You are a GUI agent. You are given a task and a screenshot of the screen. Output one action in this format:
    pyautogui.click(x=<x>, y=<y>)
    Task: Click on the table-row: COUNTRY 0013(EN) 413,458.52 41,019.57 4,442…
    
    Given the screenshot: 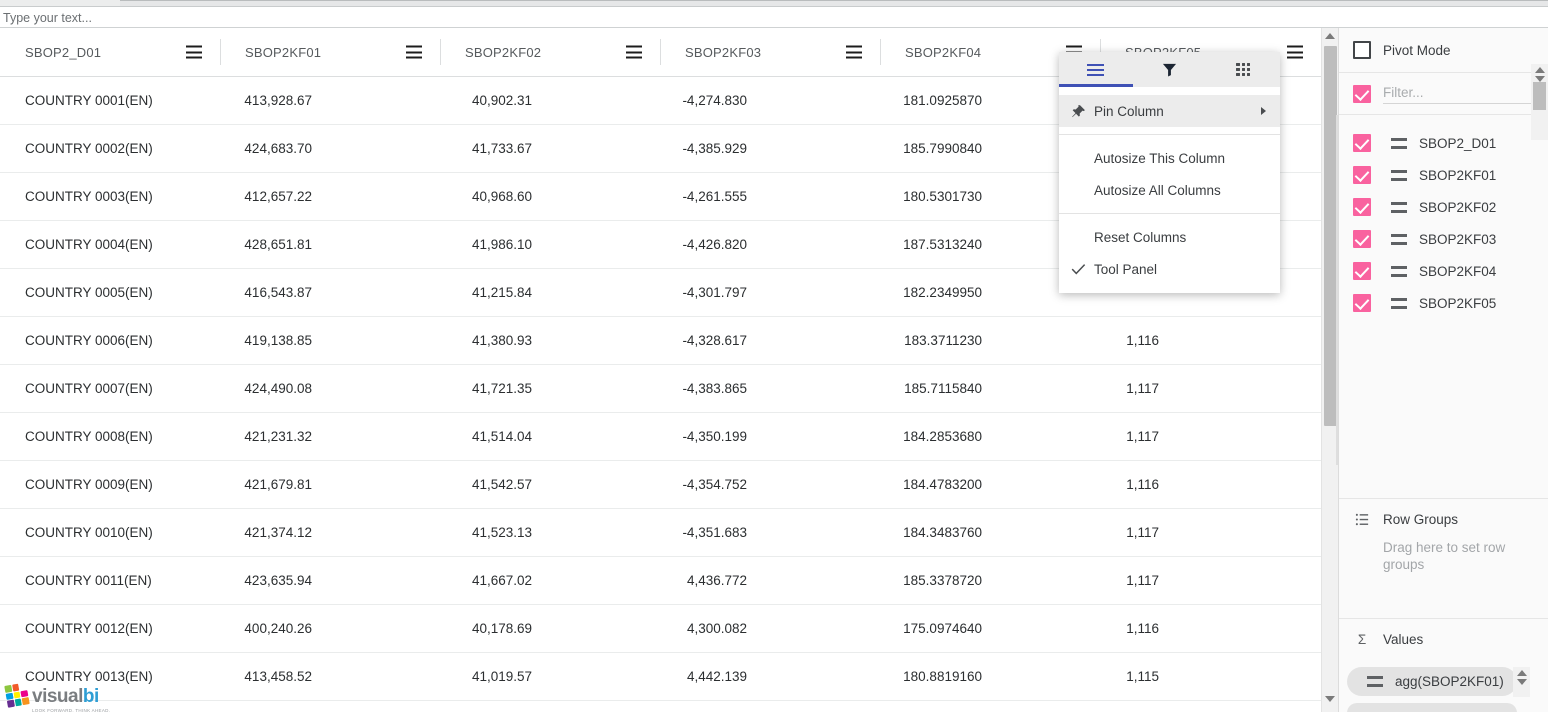 What is the action you would take?
    pyautogui.click(x=660, y=677)
    